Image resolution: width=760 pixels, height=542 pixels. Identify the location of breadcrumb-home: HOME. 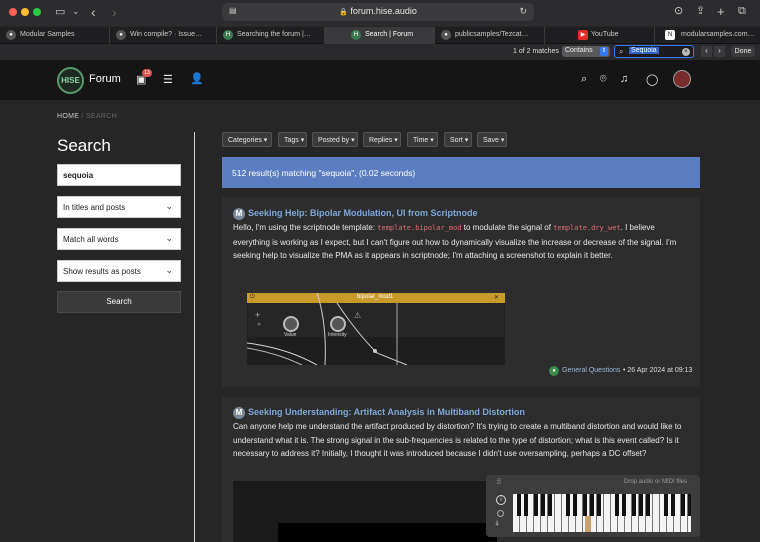
(68, 116).